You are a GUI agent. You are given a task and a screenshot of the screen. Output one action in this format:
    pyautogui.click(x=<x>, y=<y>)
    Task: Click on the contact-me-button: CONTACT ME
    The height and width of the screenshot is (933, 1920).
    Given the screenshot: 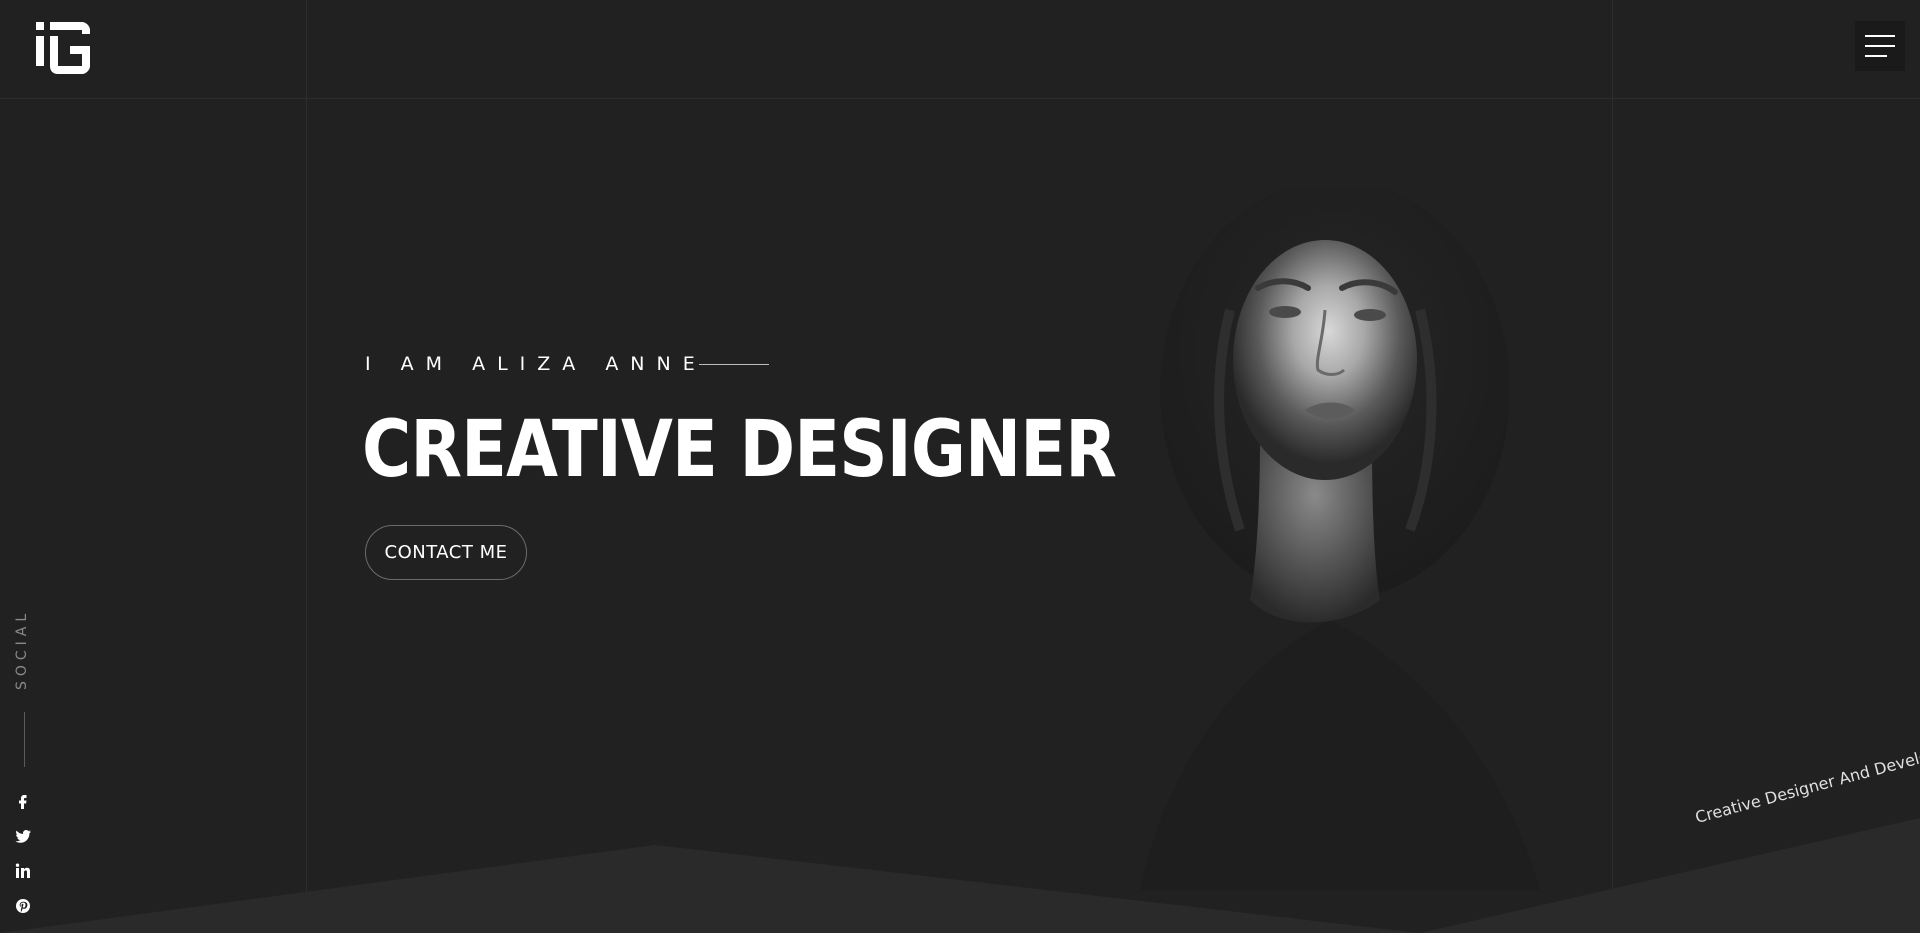 What is the action you would take?
    pyautogui.click(x=446, y=552)
    